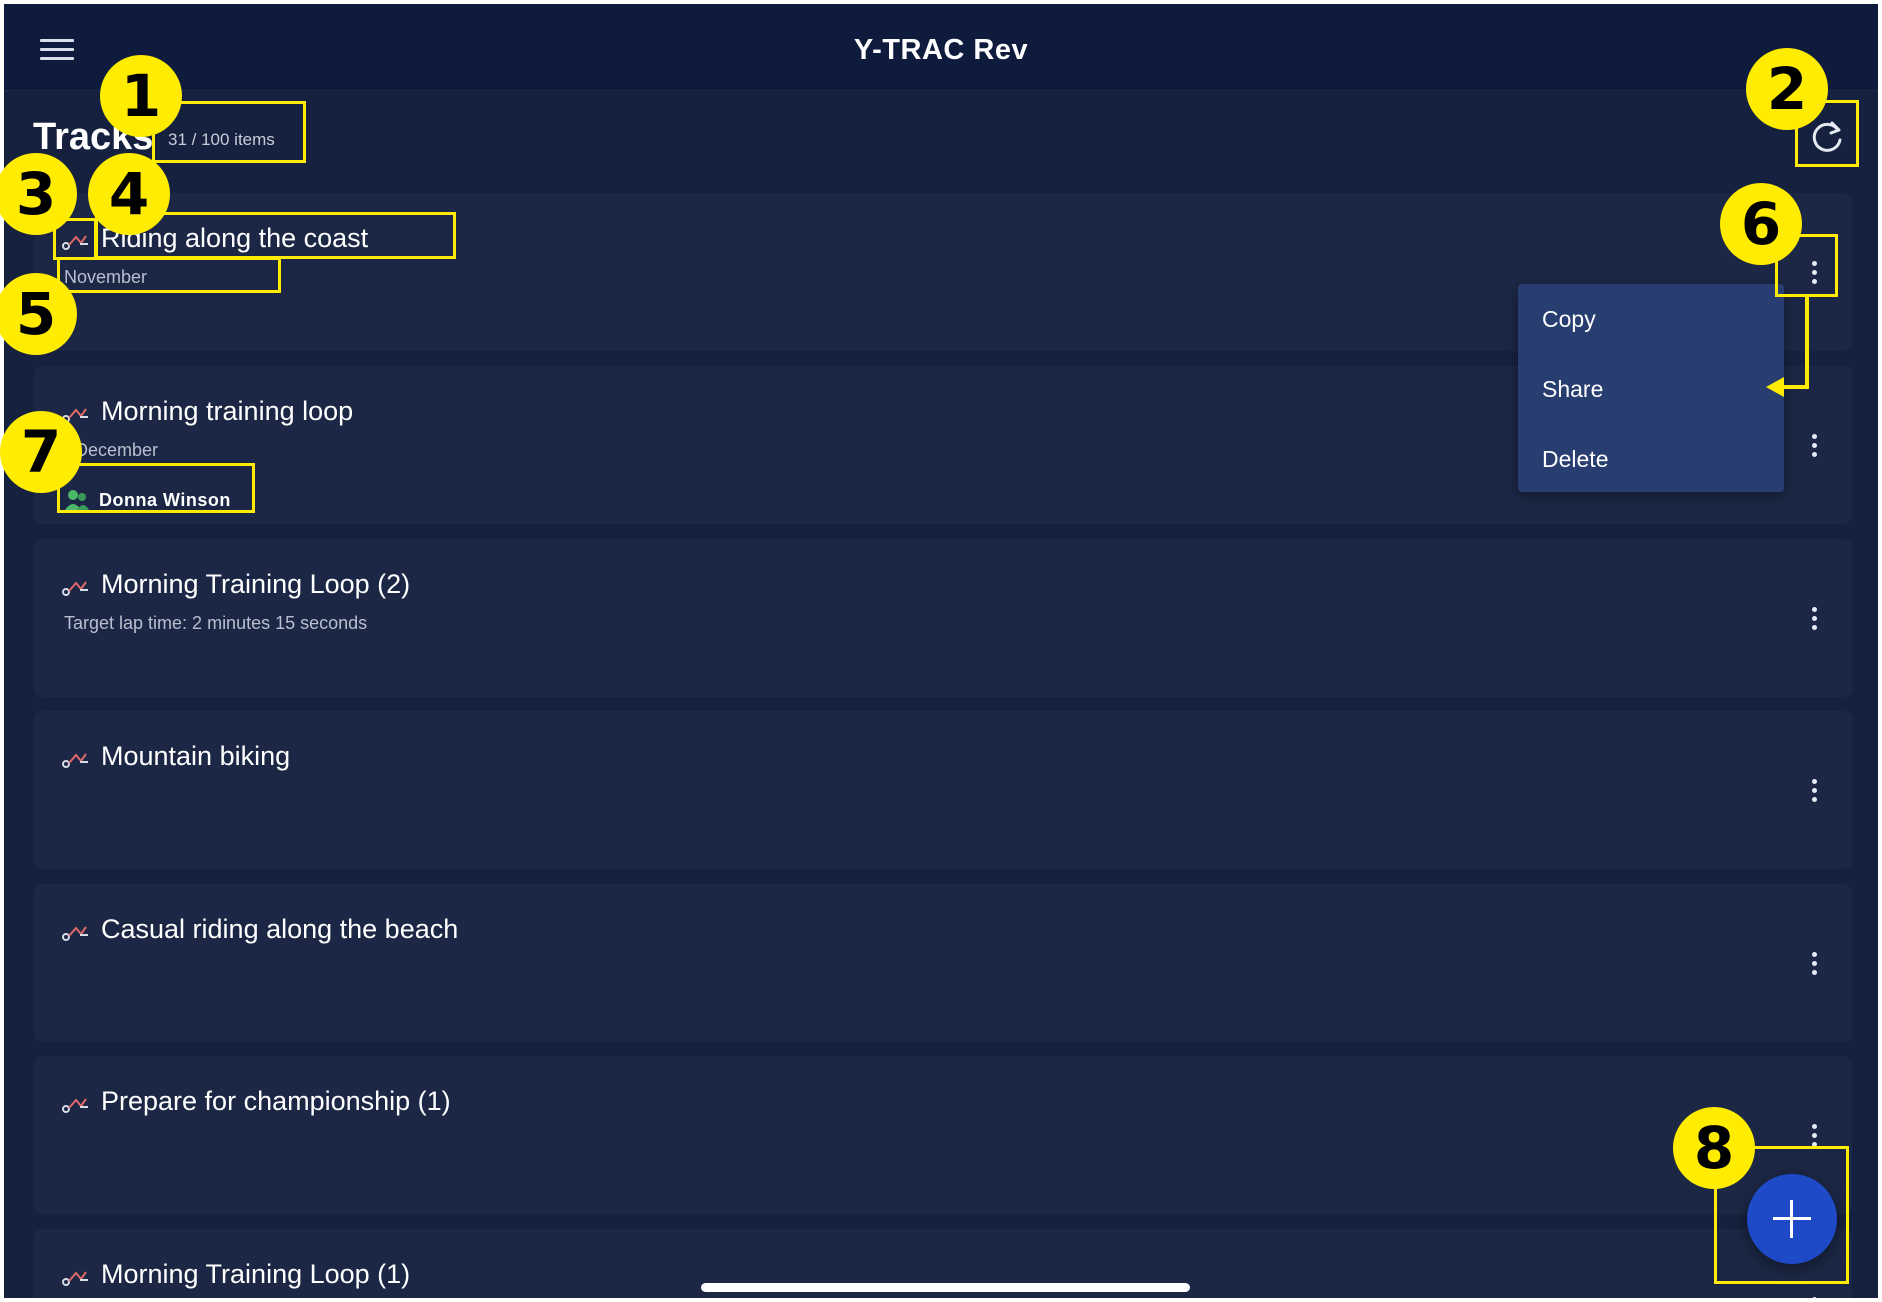  I want to click on track-card: Mountain biking, so click(943, 790).